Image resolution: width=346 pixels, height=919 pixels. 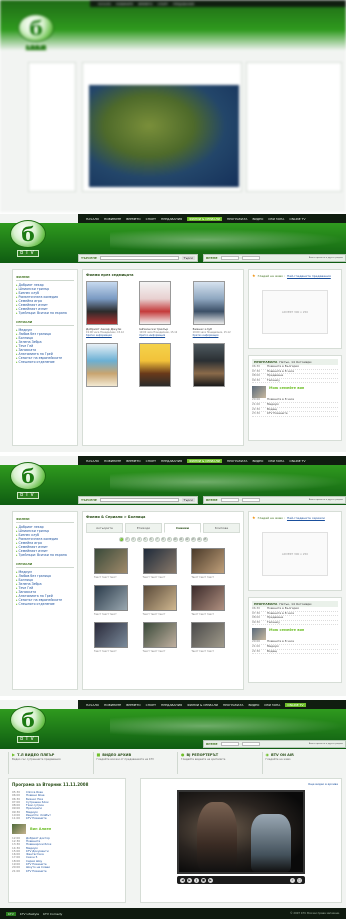 I want to click on page-number: 1, so click(x=121, y=539).